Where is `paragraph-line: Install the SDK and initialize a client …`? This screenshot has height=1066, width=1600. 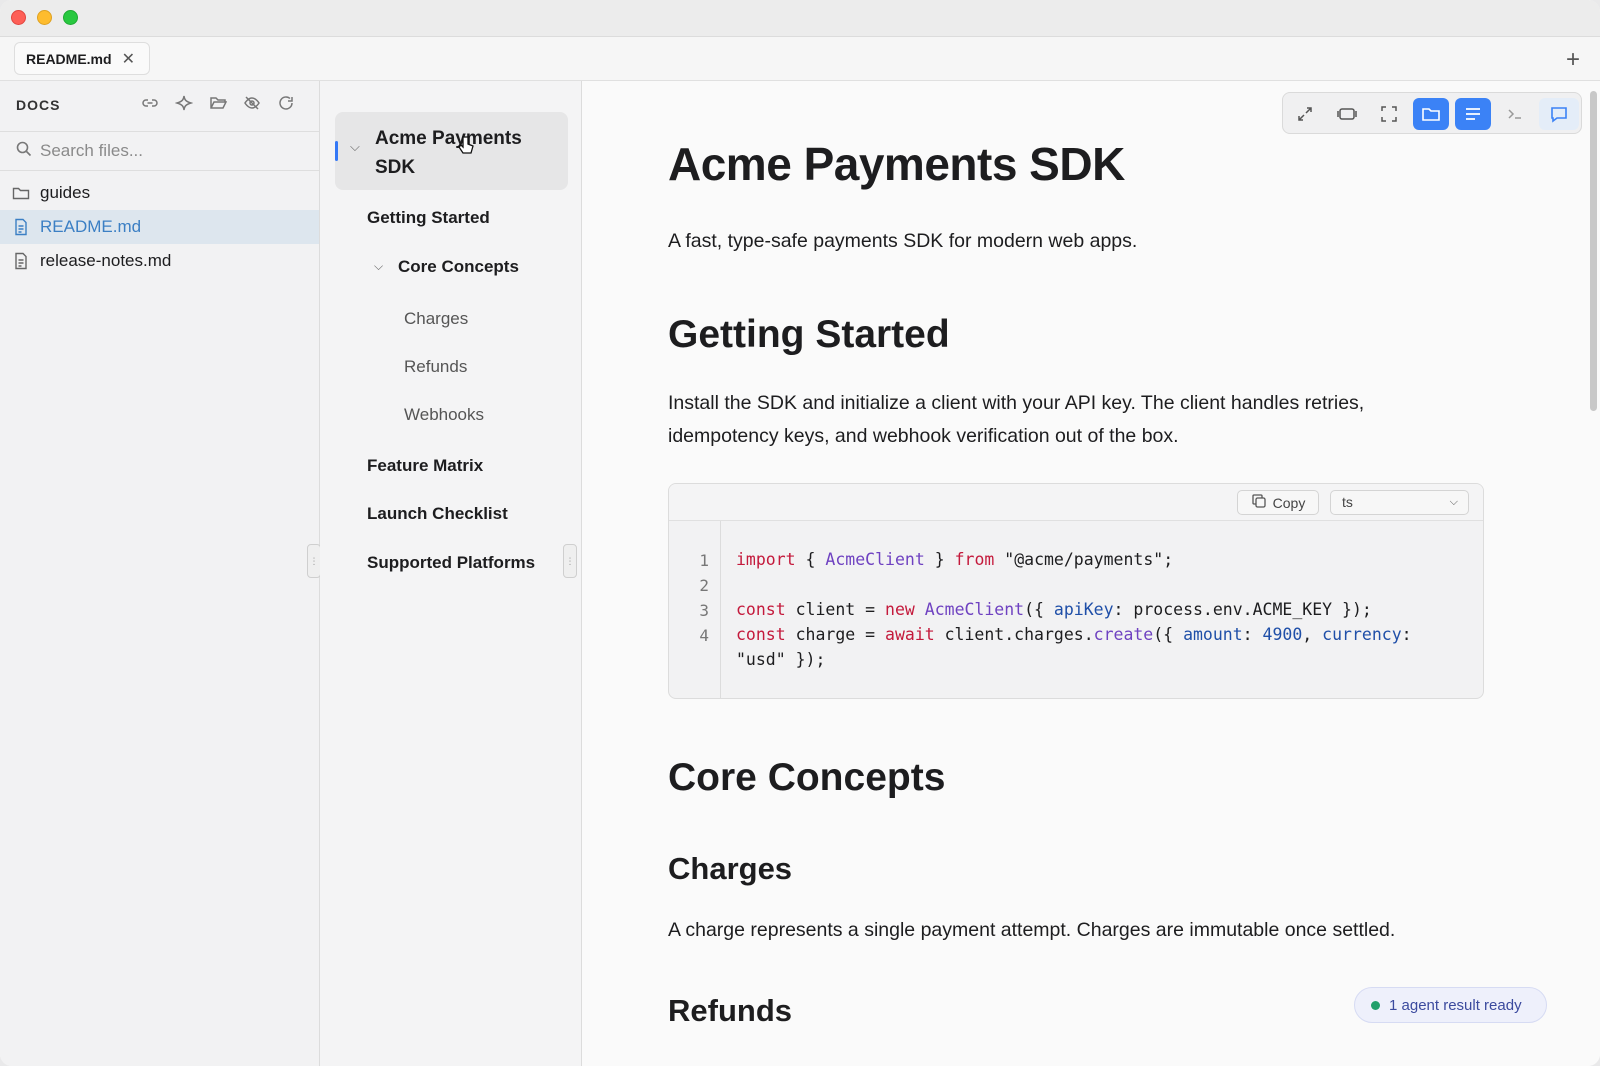 paragraph-line: Install the SDK and initialize a client … is located at coordinates (1016, 403).